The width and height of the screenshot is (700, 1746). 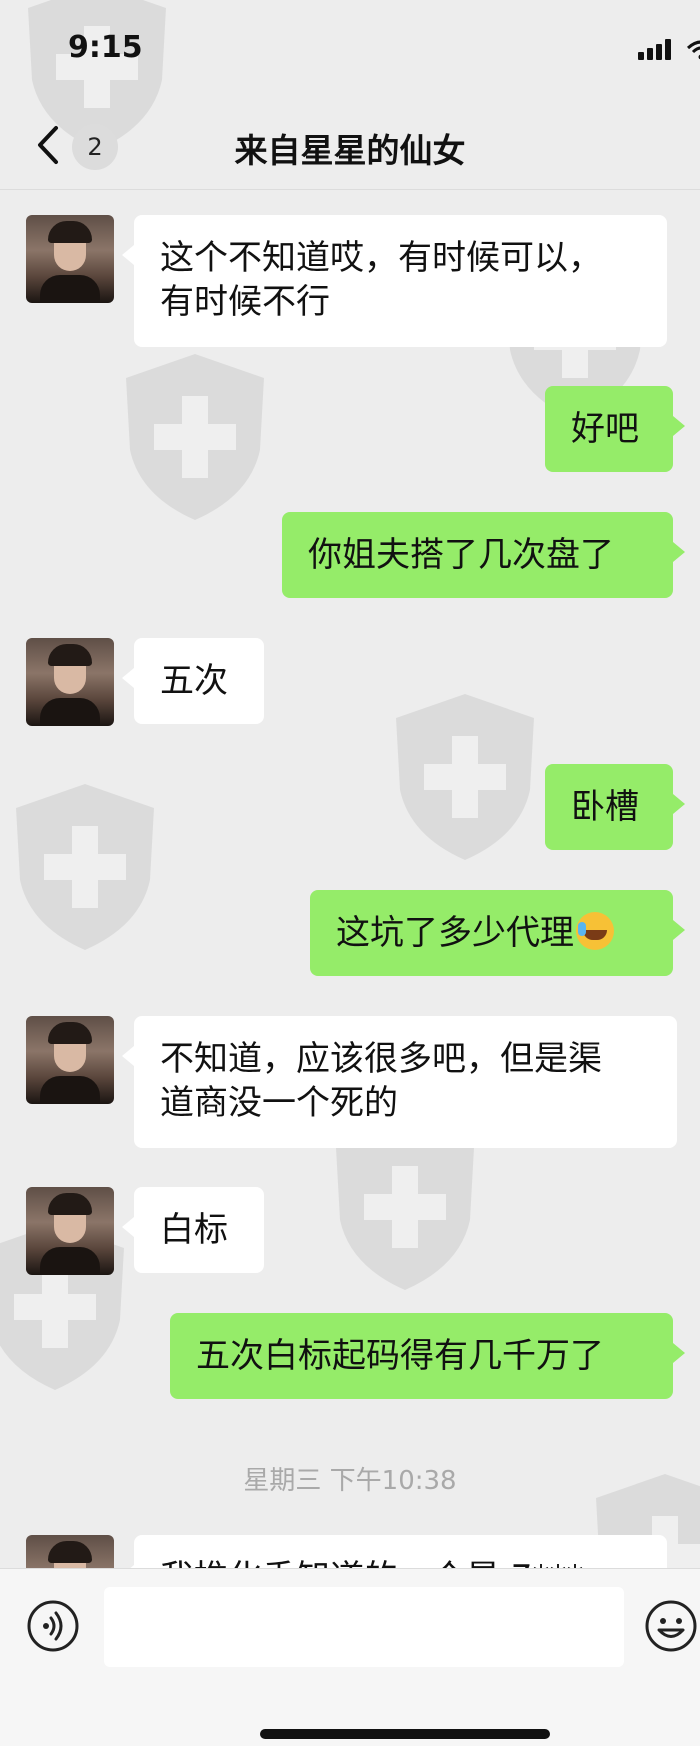 I want to click on unread-count-badge: 2, so click(x=95, y=147).